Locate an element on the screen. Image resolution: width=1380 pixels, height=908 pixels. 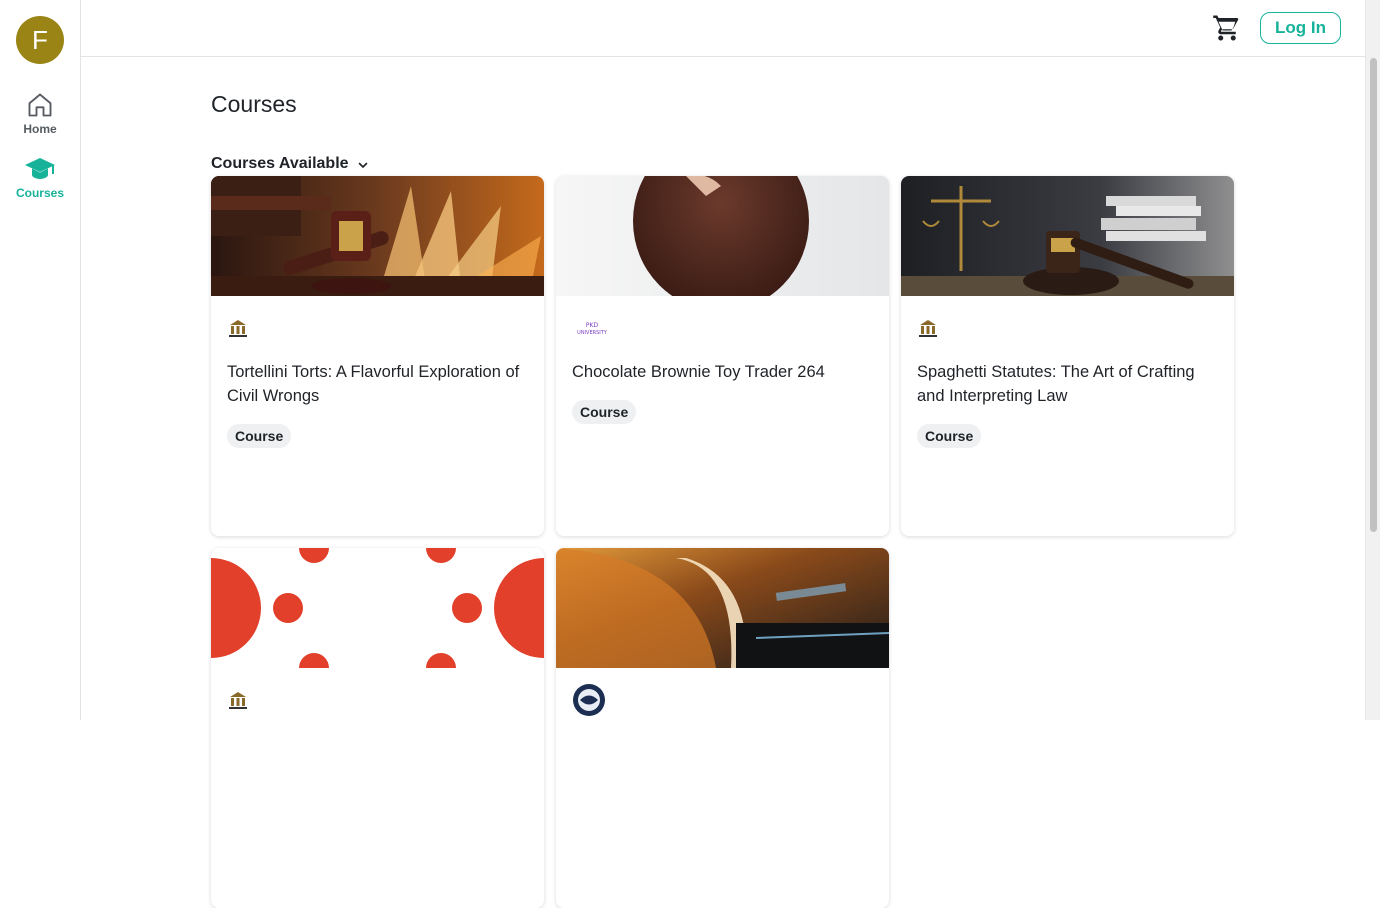
sidebar-item-home: Home is located at coordinates (40, 113).